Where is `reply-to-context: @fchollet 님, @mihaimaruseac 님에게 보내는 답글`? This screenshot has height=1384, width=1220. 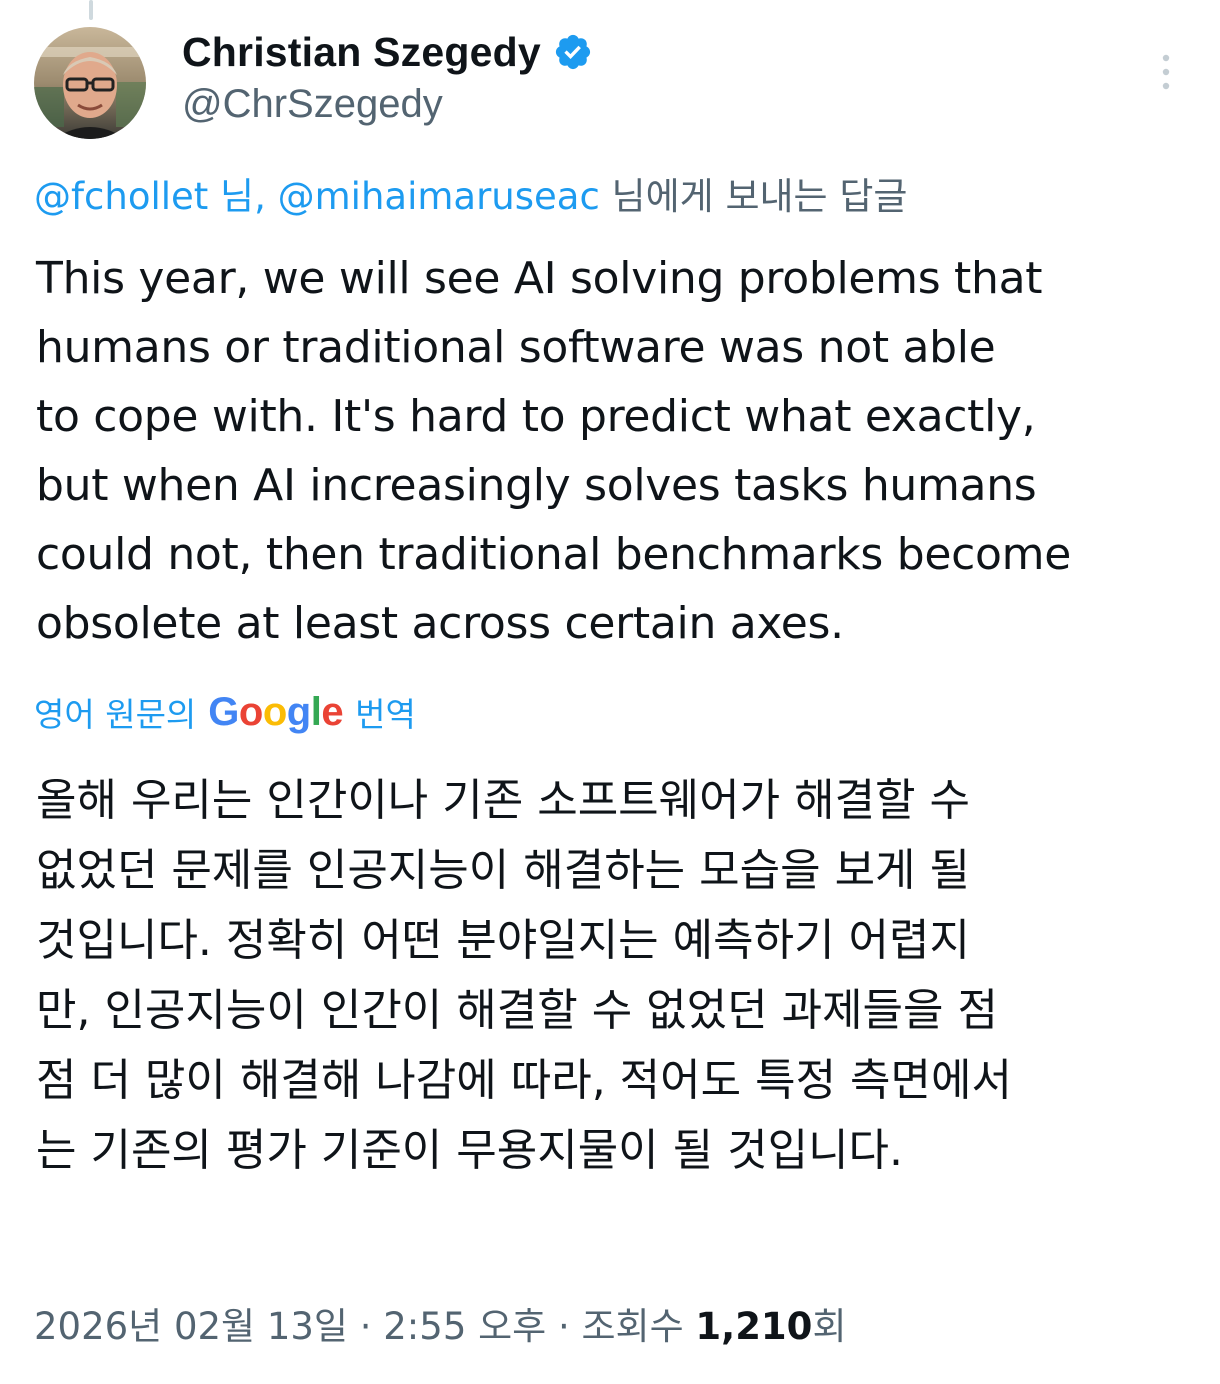
reply-to-context: @fchollet 님, @mihaimaruseac 님에게 보내는 답글 is located at coordinates (470, 193).